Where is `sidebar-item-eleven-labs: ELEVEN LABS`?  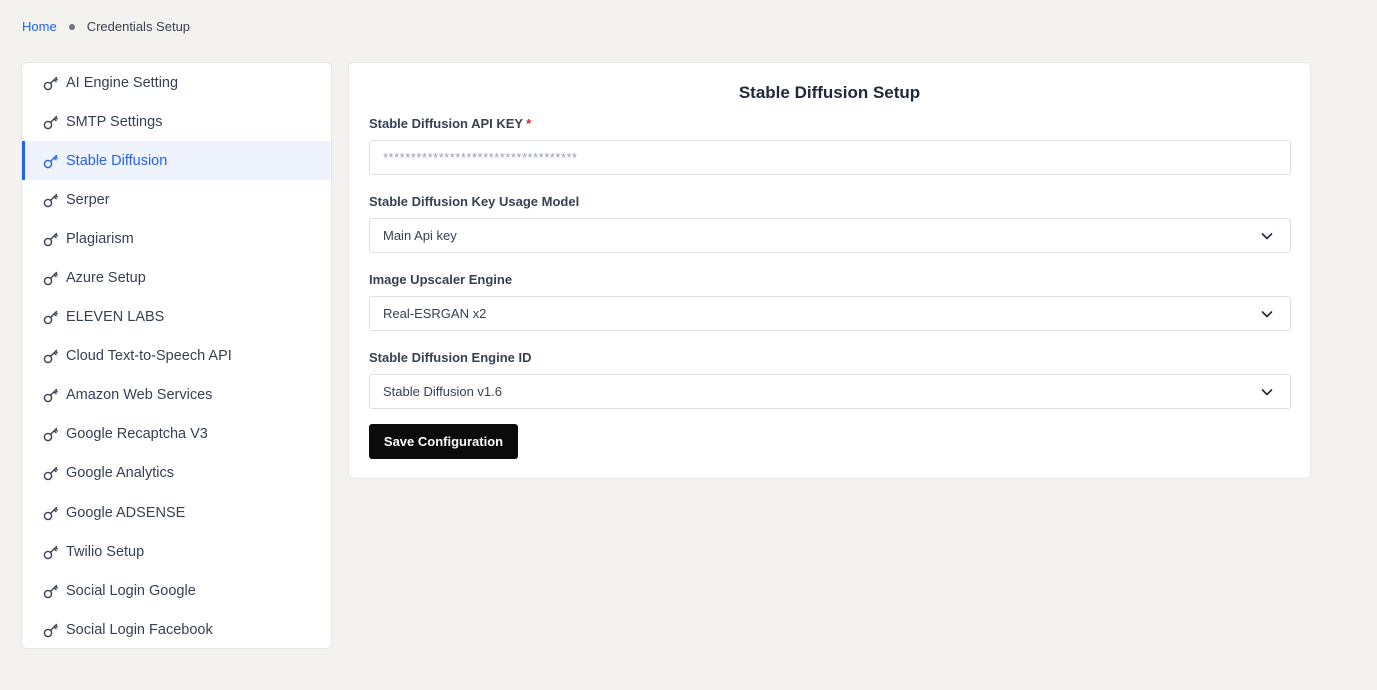
sidebar-item-eleven-labs: ELEVEN LABS is located at coordinates (176, 317).